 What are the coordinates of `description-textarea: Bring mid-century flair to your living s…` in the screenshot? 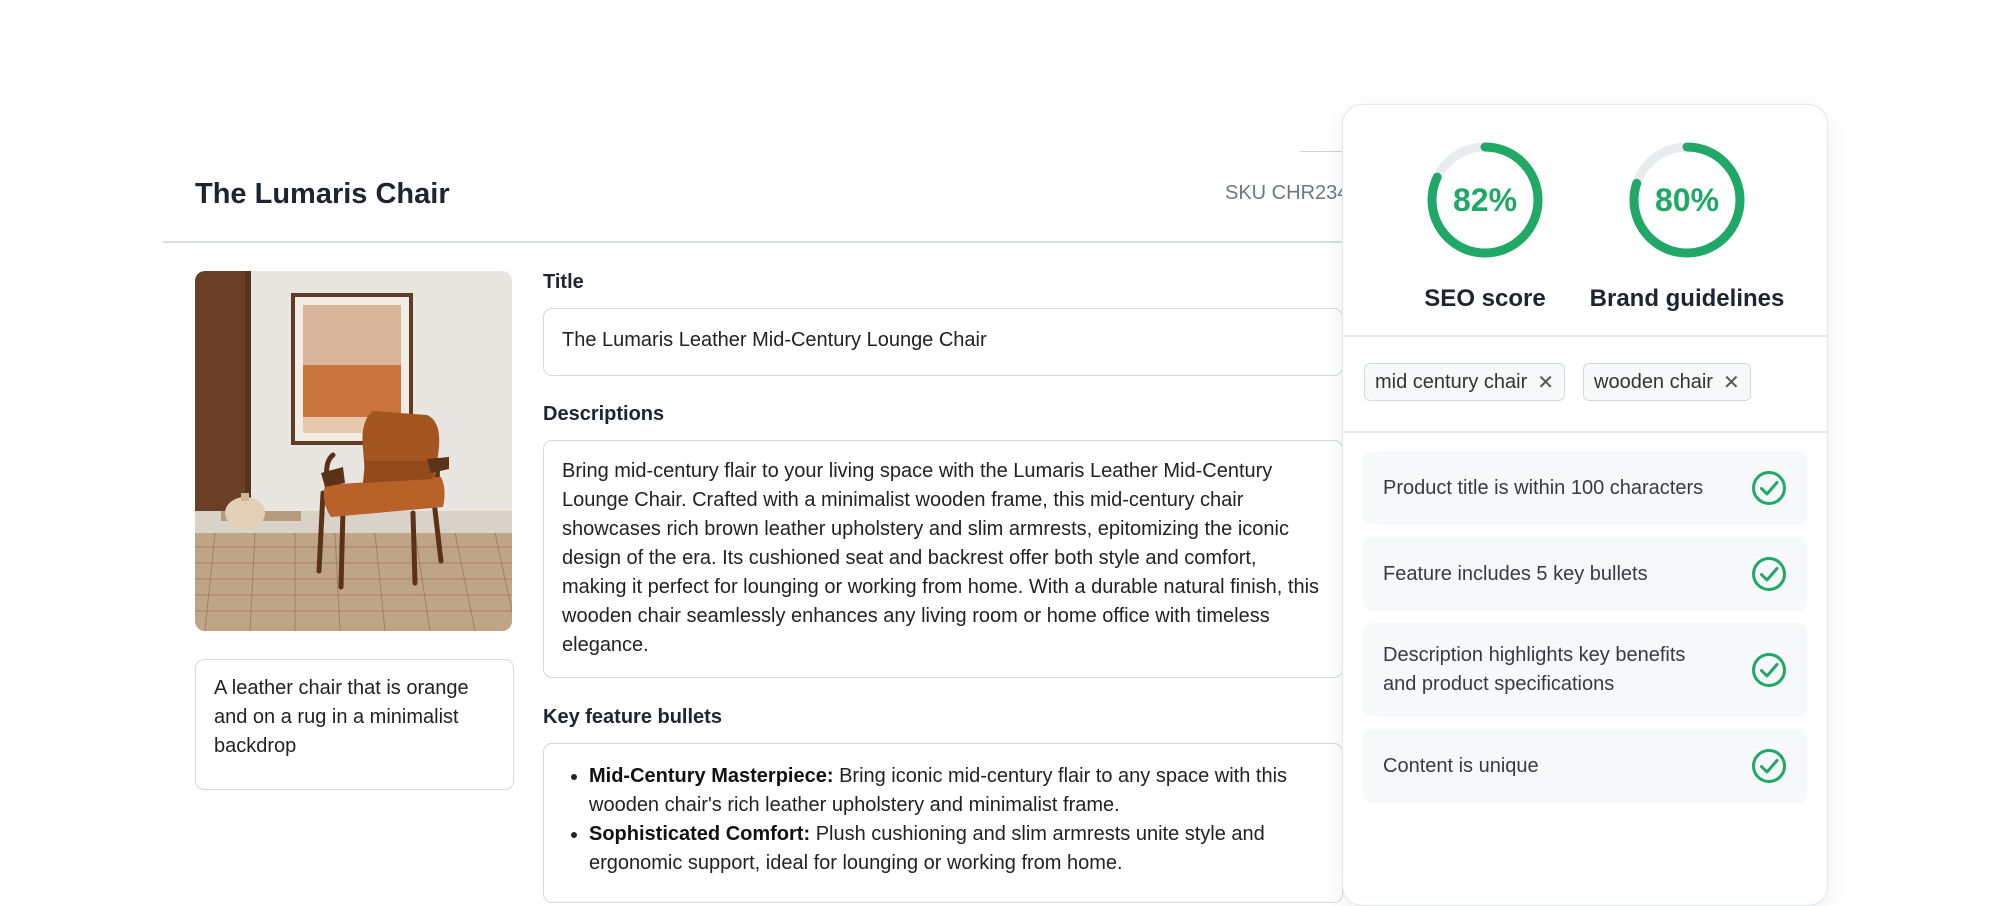 It's located at (943, 559).